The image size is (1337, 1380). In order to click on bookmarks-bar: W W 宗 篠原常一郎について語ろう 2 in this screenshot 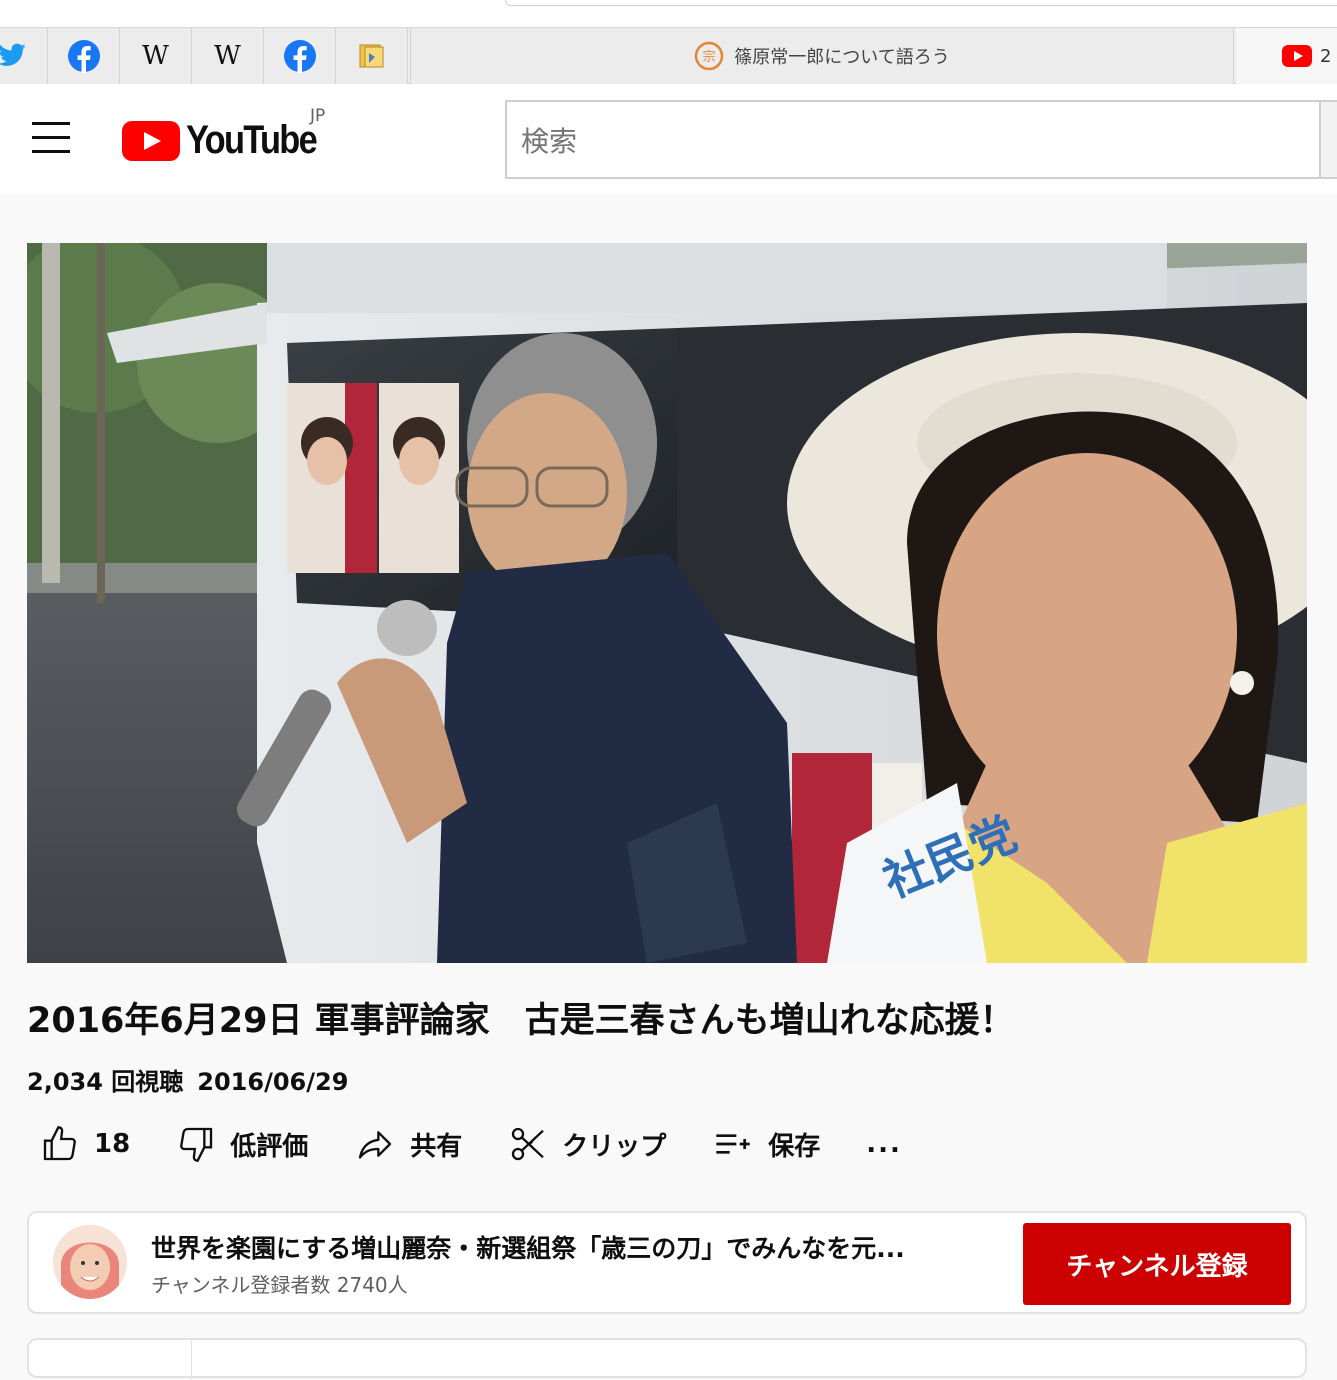, I will do `click(668, 56)`.